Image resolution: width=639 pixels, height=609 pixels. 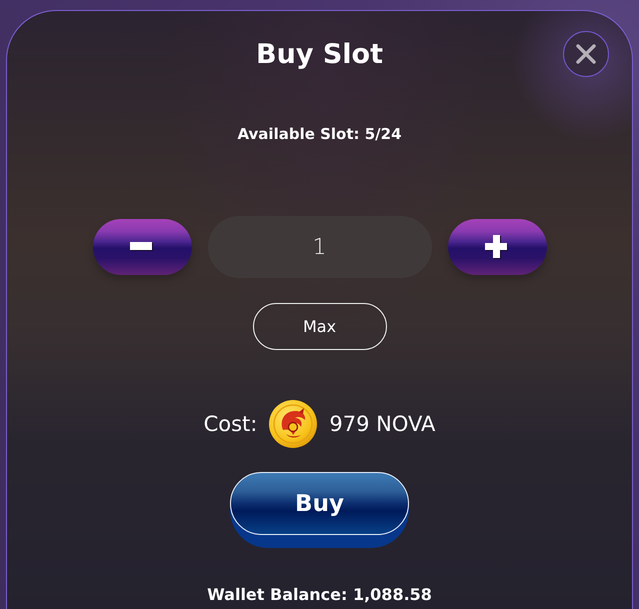 I want to click on buy-button: Buy, so click(x=319, y=510).